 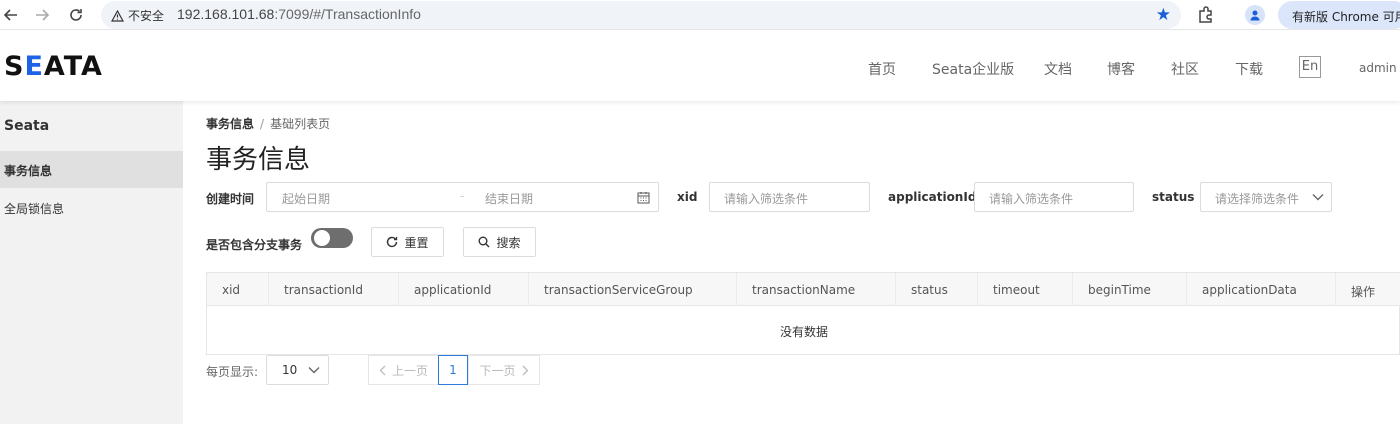 I want to click on chevron-right-icon, so click(x=525, y=370).